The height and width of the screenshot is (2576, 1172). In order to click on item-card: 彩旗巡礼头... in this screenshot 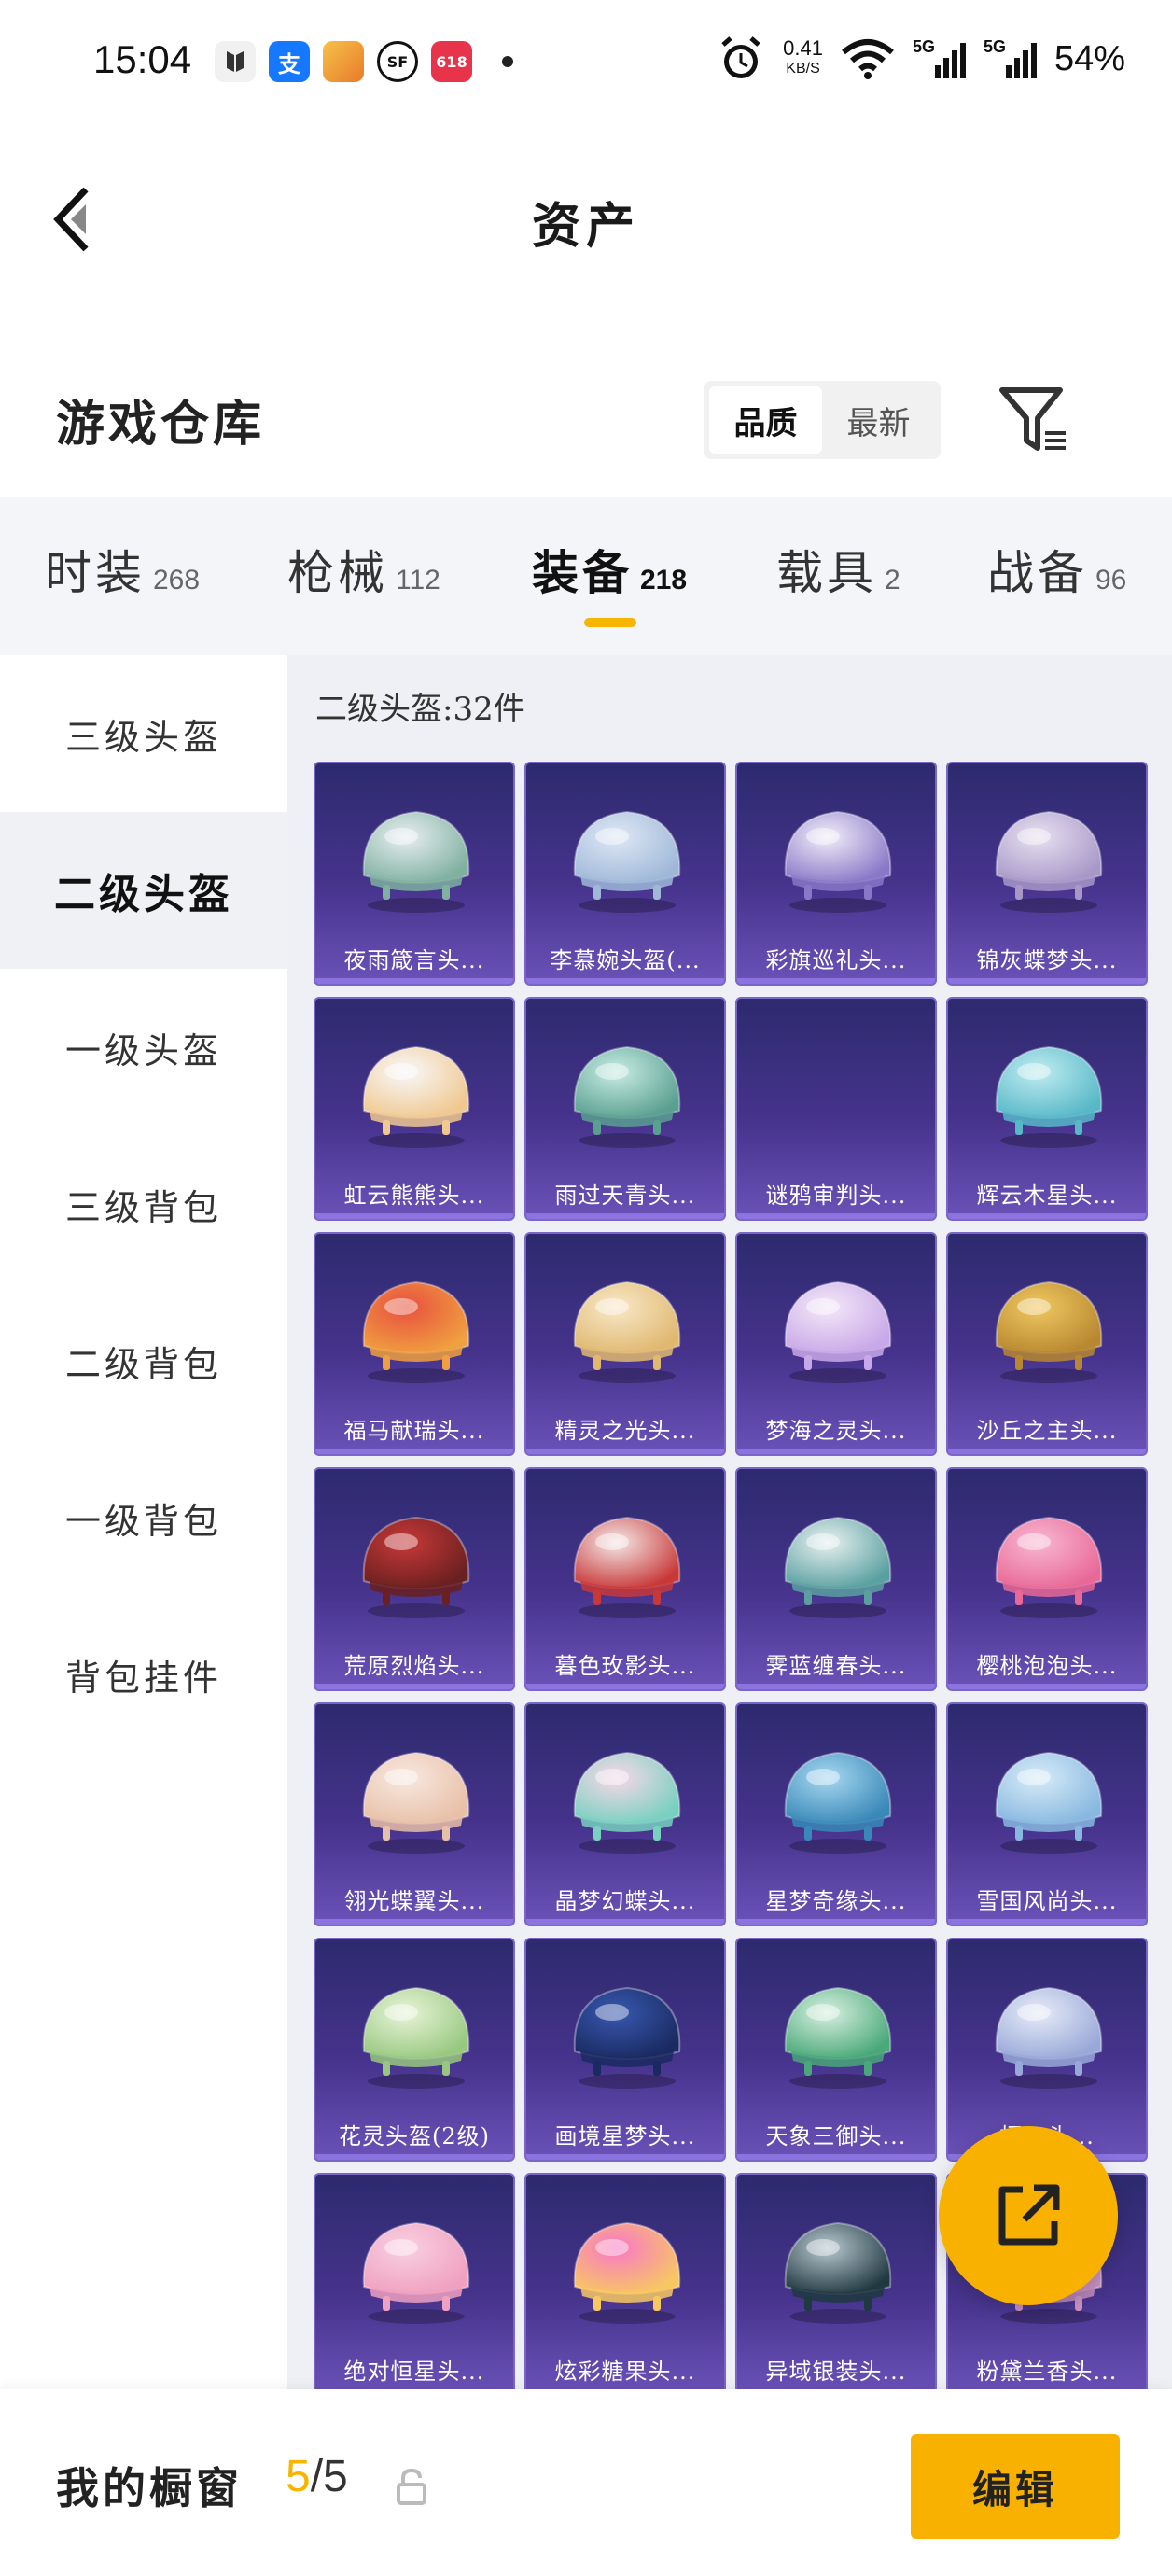, I will do `click(836, 874)`.